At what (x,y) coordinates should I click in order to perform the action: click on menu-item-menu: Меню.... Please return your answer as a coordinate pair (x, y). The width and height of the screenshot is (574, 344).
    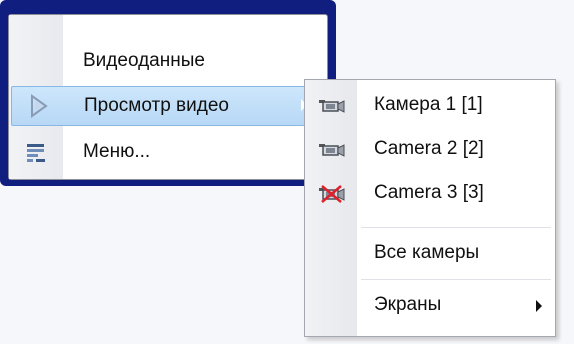
    Looking at the image, I should click on (168, 152).